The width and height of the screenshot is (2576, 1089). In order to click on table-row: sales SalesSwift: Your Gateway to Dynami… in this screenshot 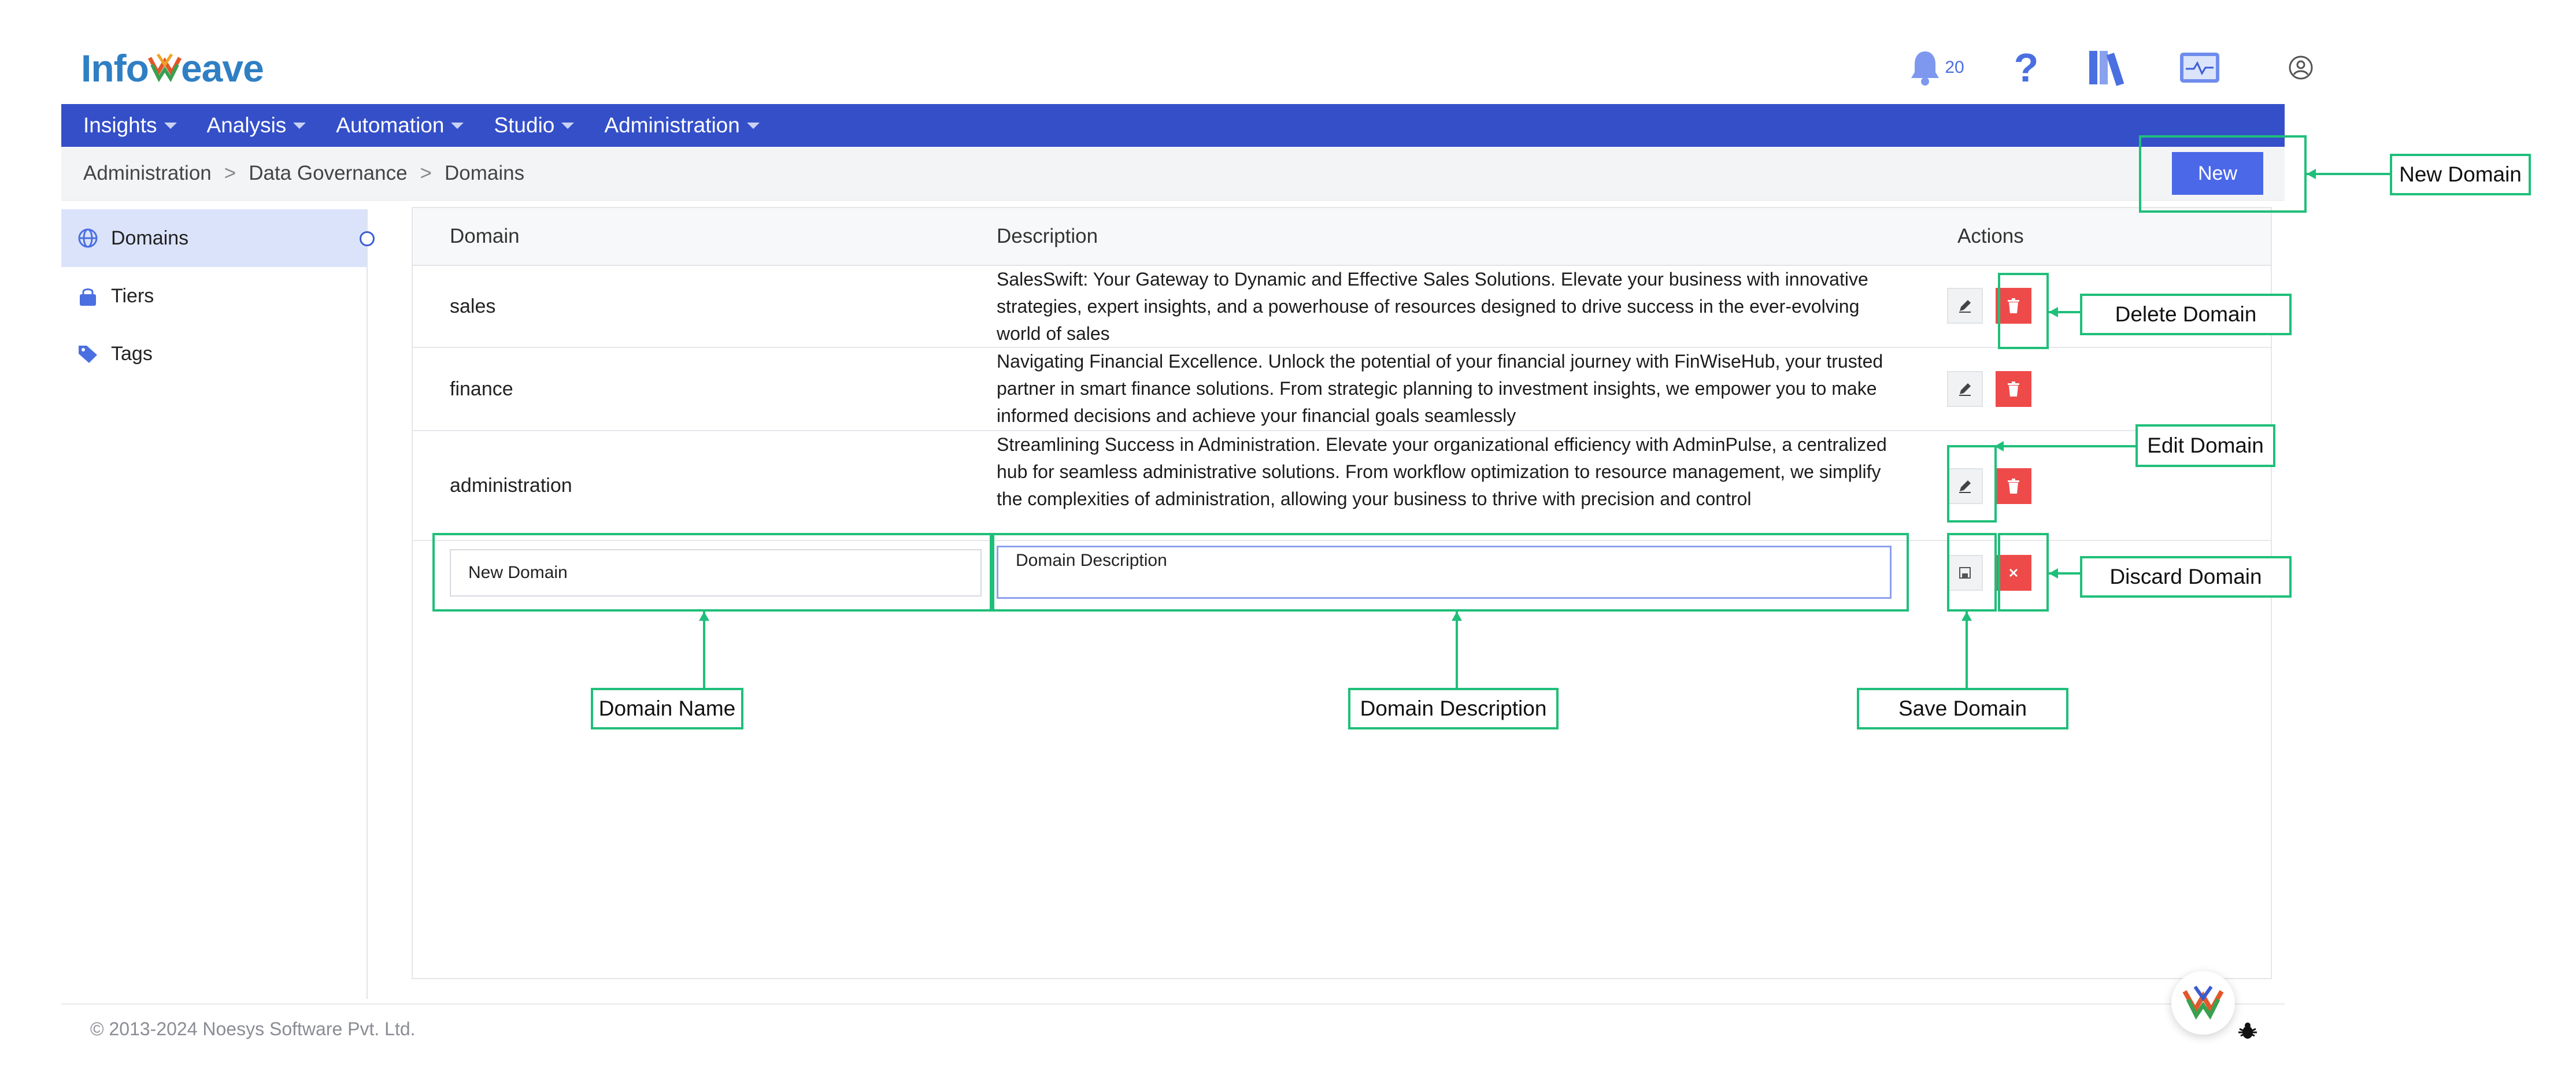, I will do `click(1342, 307)`.